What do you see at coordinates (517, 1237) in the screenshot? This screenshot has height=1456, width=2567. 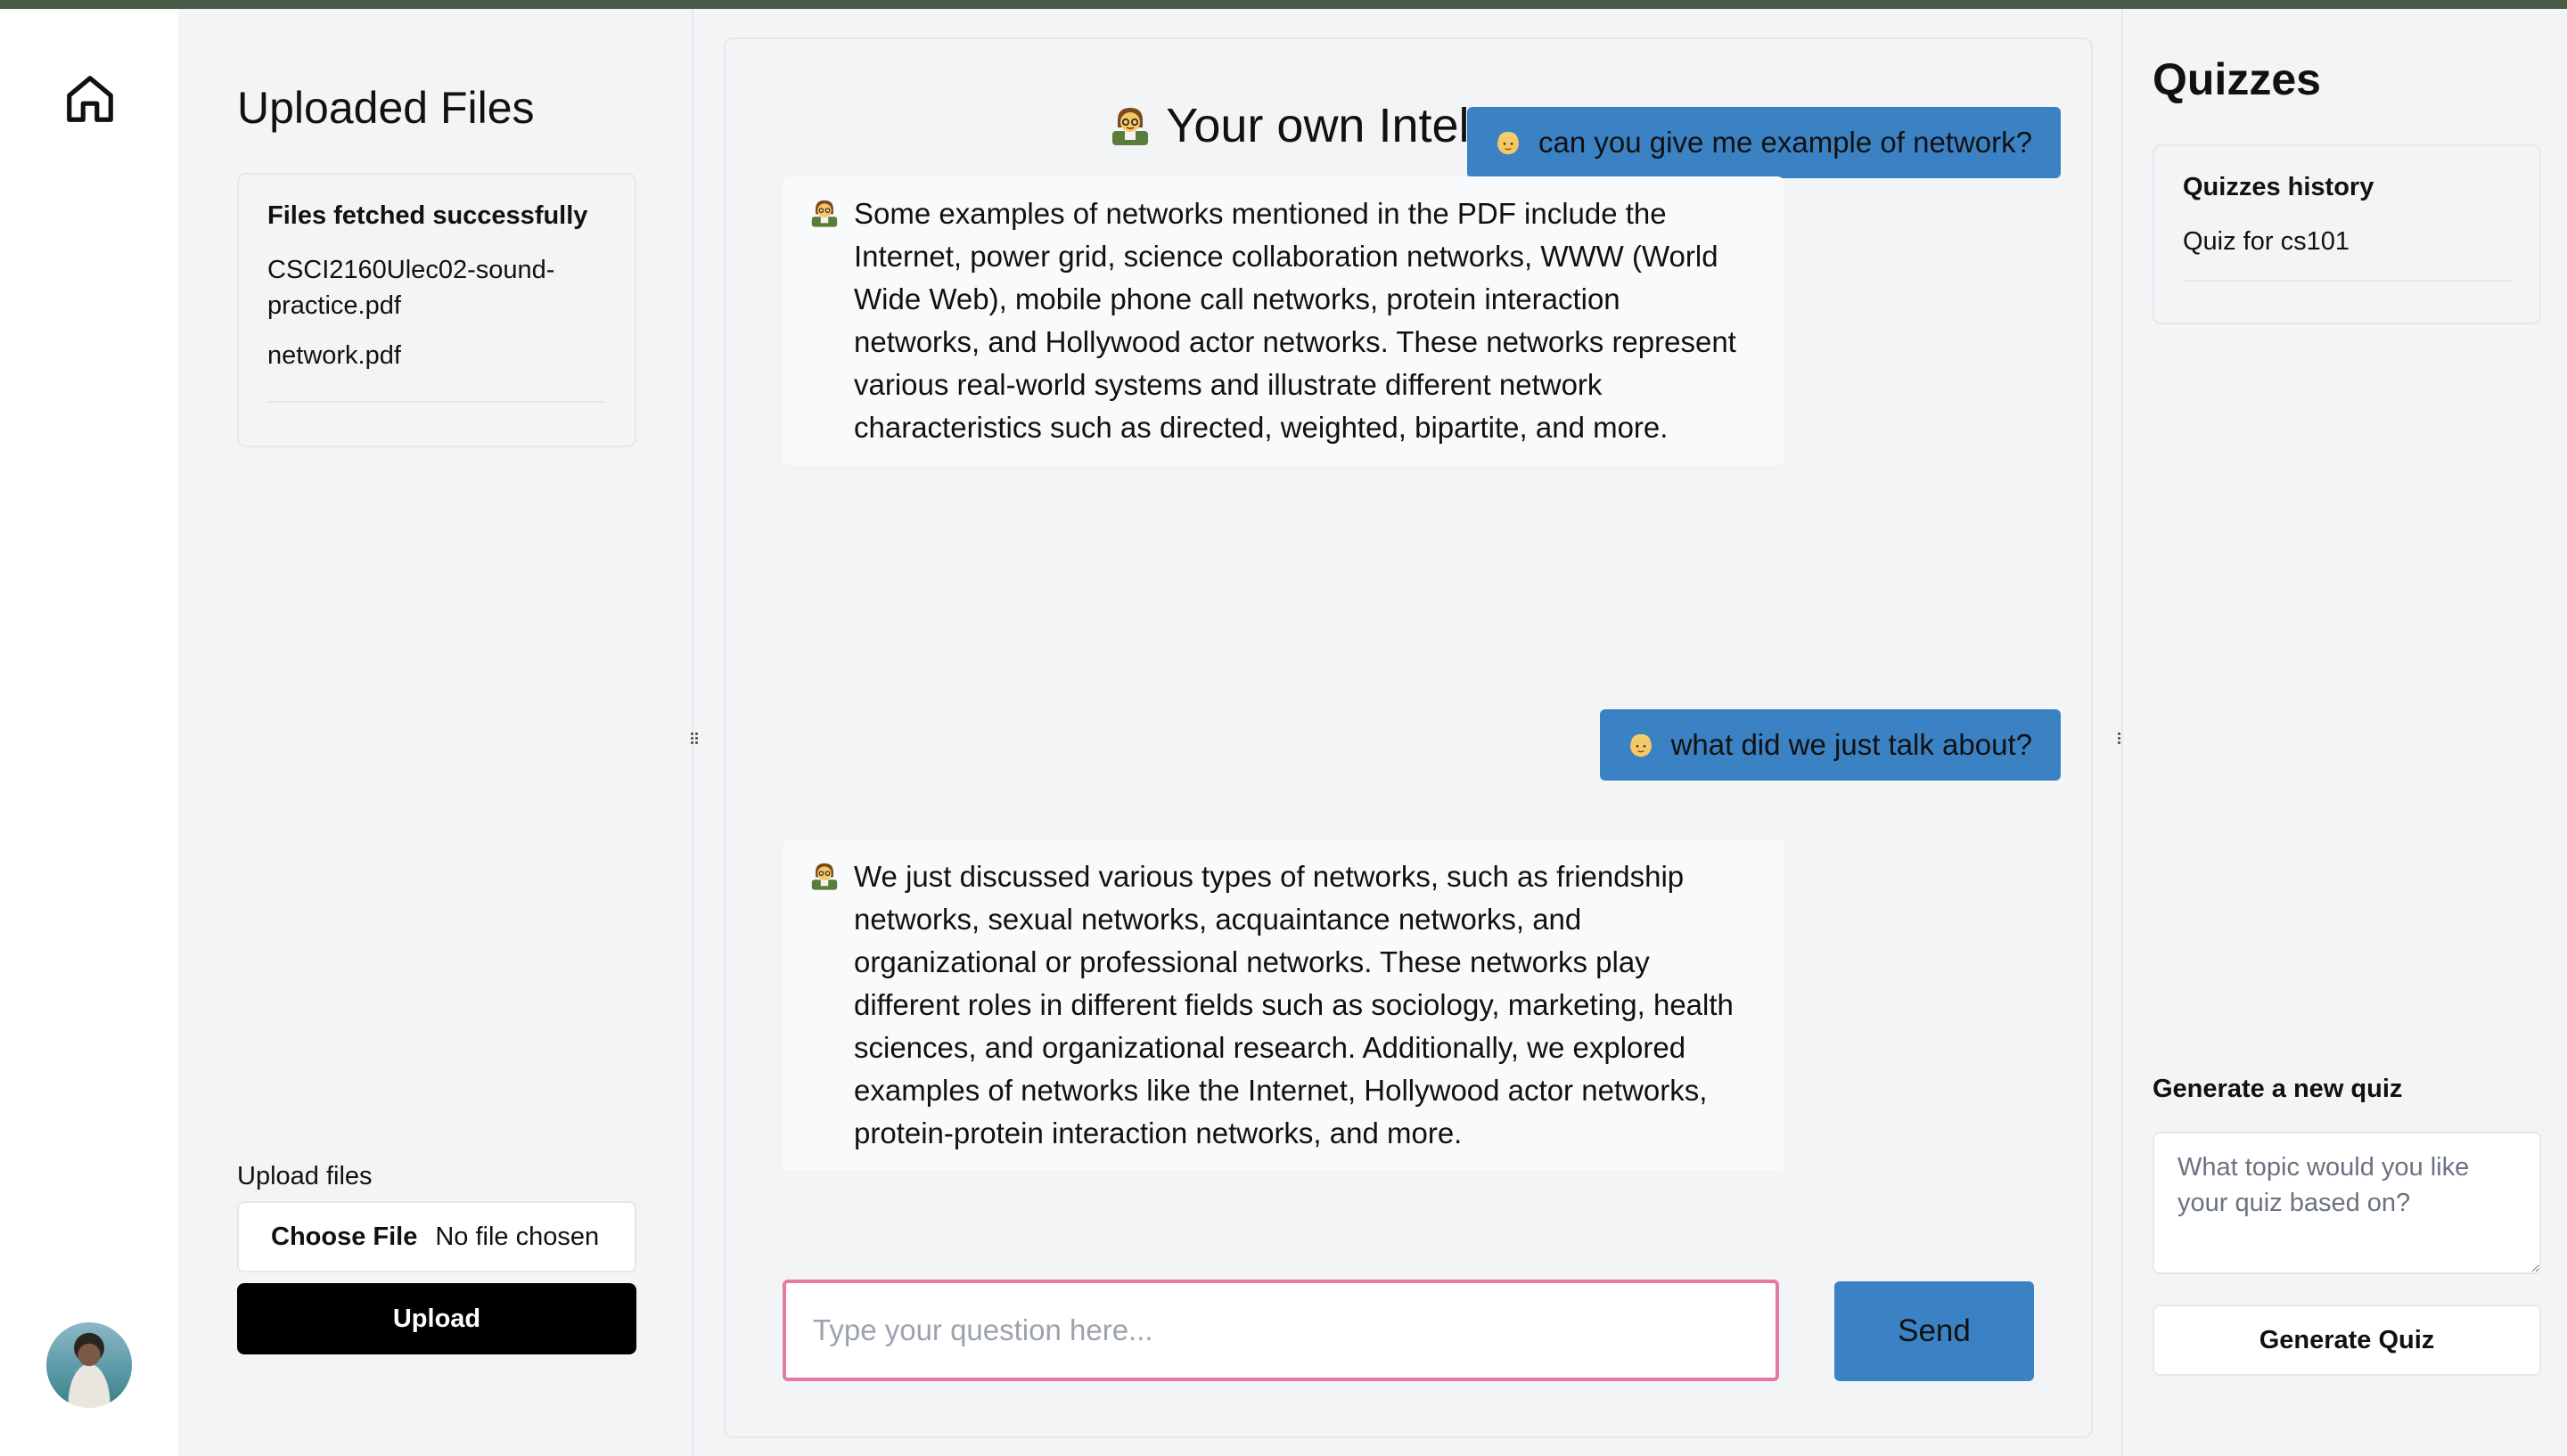 I see `file-chosen-text: No file chosen` at bounding box center [517, 1237].